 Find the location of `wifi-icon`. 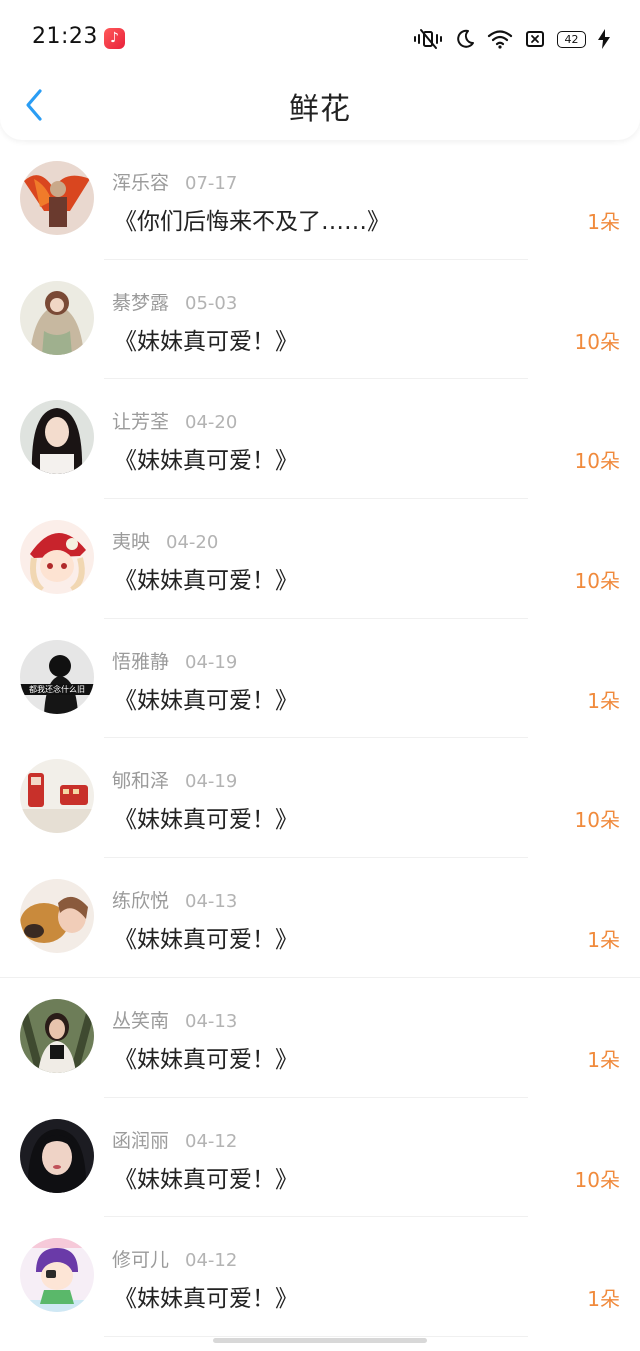

wifi-icon is located at coordinates (500, 39).